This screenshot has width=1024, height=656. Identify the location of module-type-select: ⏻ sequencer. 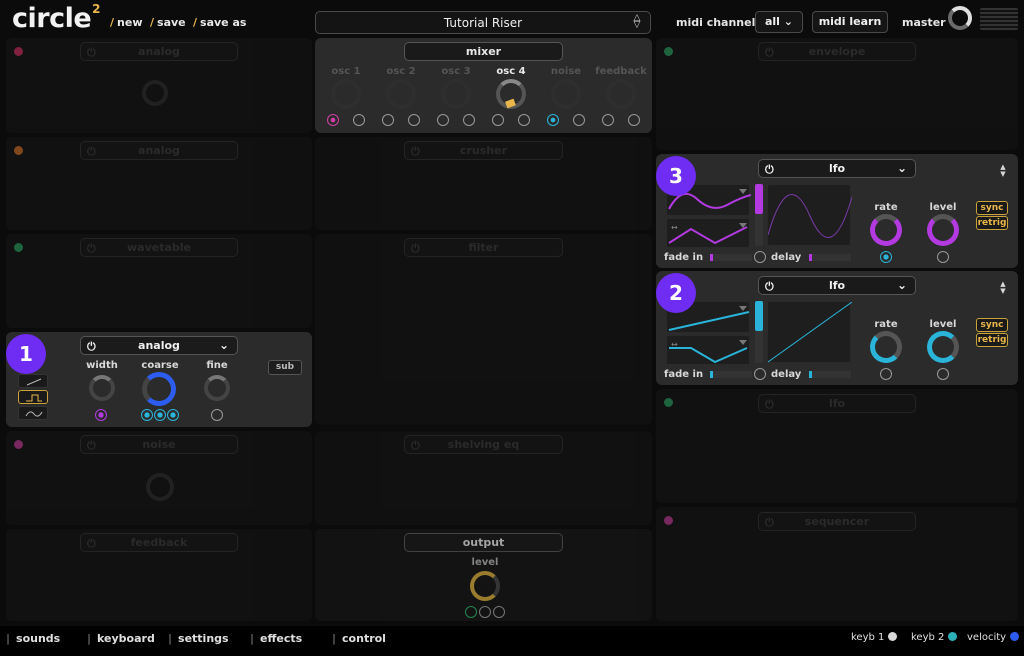
(837, 521).